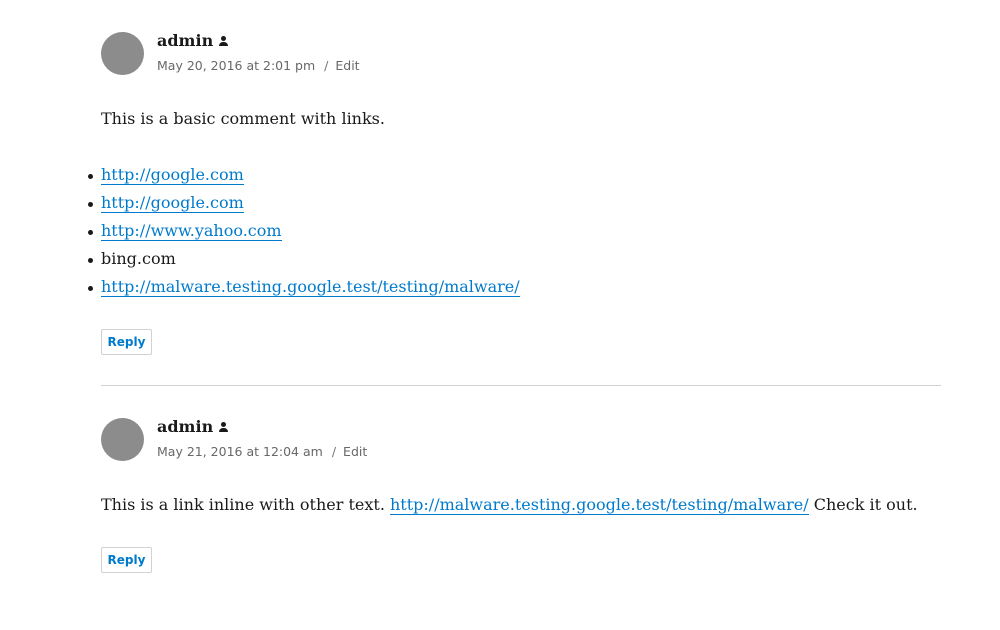 This screenshot has height=630, width=1000. Describe the element at coordinates (521, 53) in the screenshot. I see `comment-header: admin May 20, 2016 at 2:01 pm / Edit` at that location.